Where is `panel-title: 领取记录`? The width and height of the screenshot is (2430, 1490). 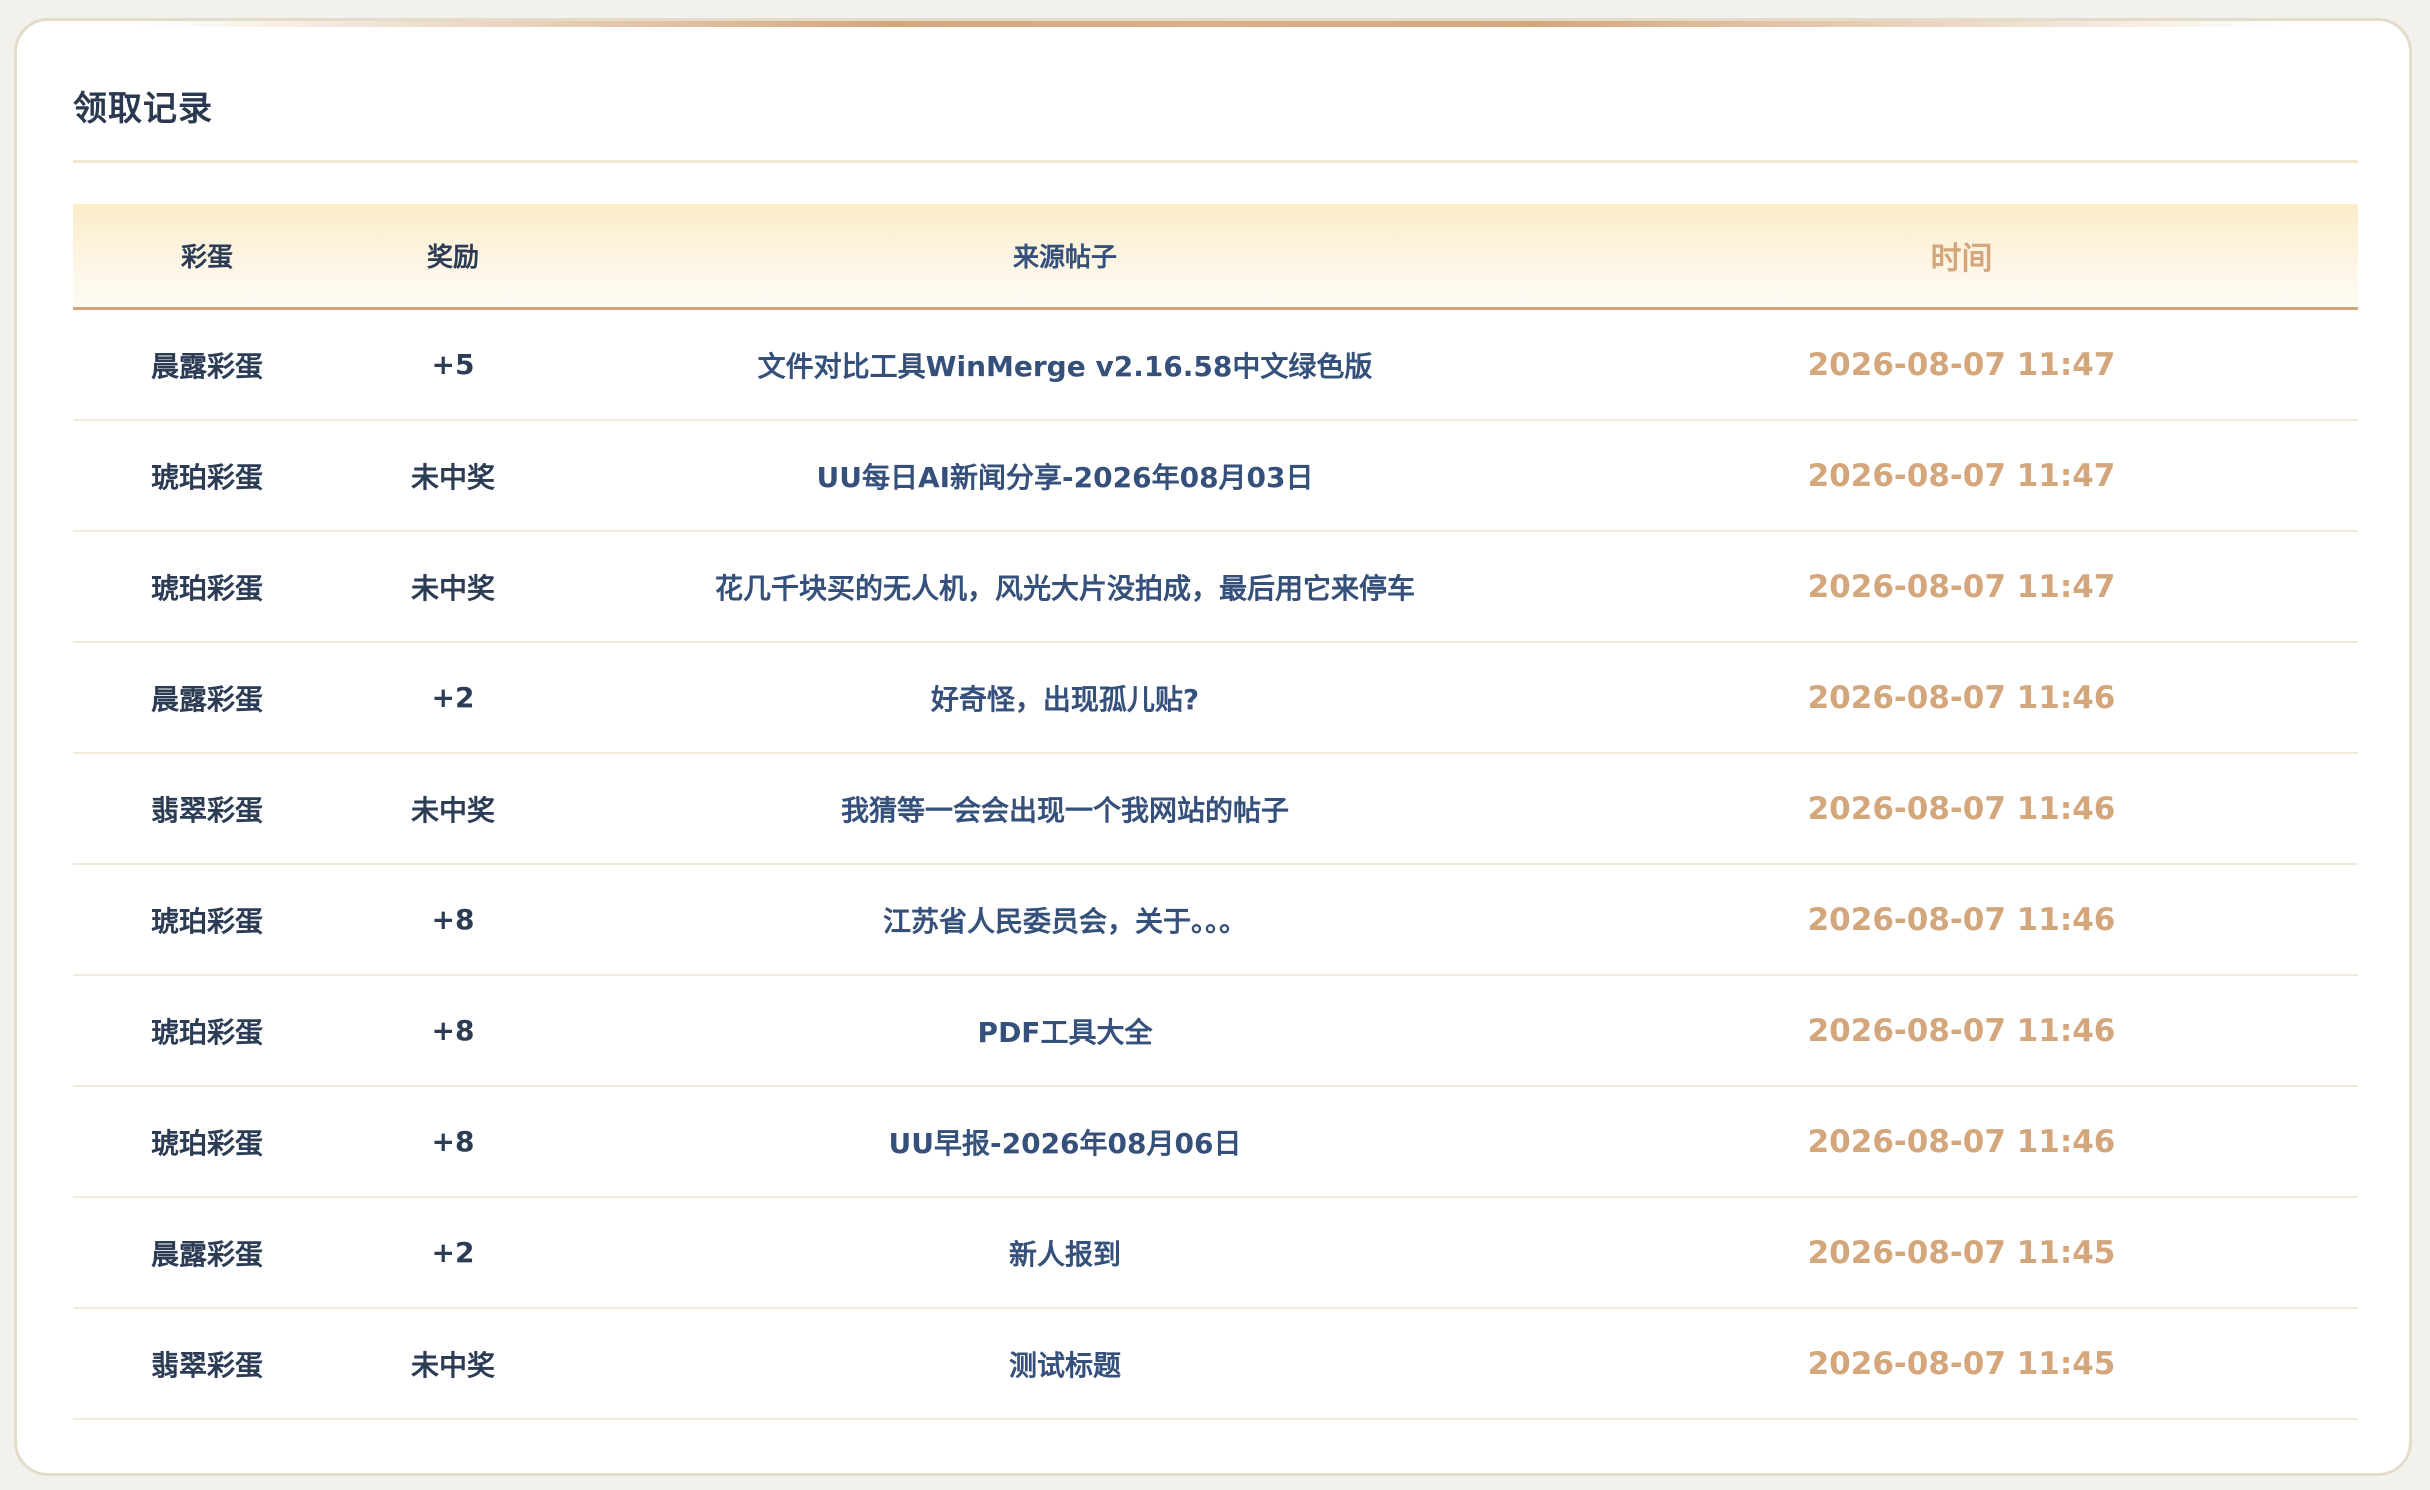 panel-title: 领取记录 is located at coordinates (143, 109).